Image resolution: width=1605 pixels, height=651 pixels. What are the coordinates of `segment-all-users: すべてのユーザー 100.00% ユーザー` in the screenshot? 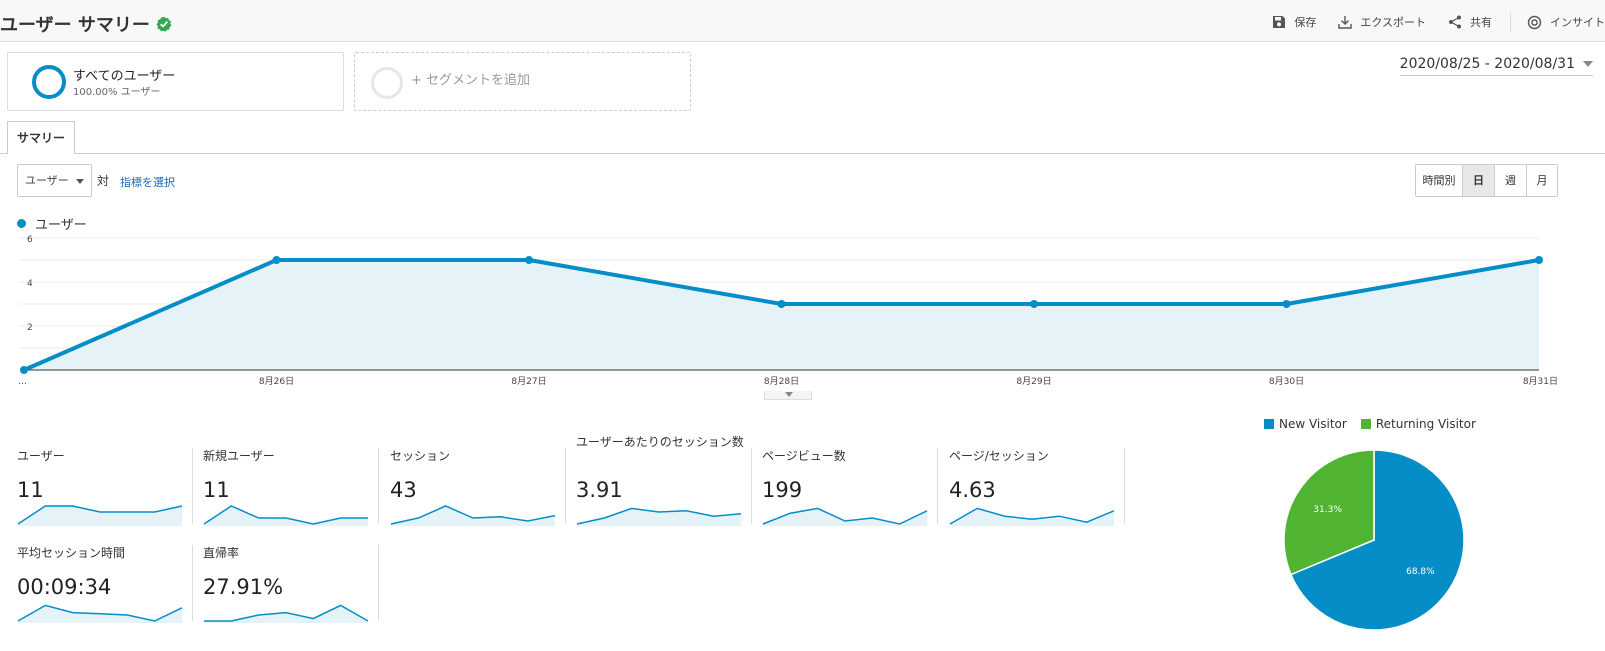 It's located at (175, 81).